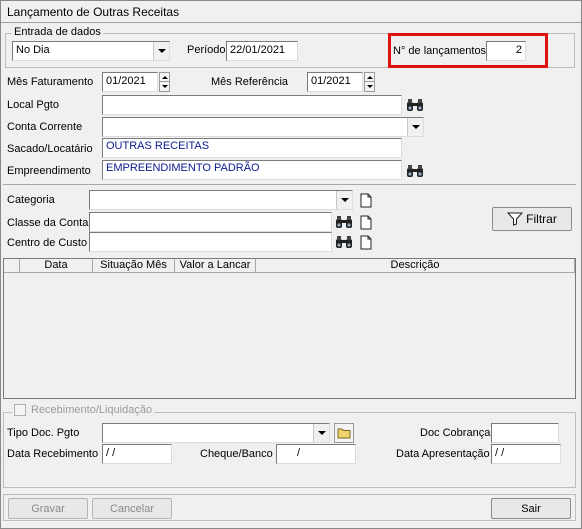 This screenshot has height=529, width=582. I want to click on filtrar-label: Filtrar, so click(541, 219).